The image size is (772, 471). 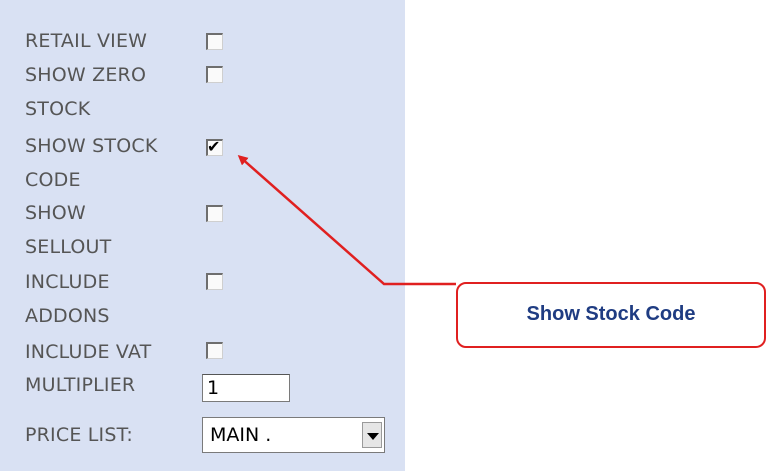 I want to click on chevron-down-icon, so click(x=373, y=436).